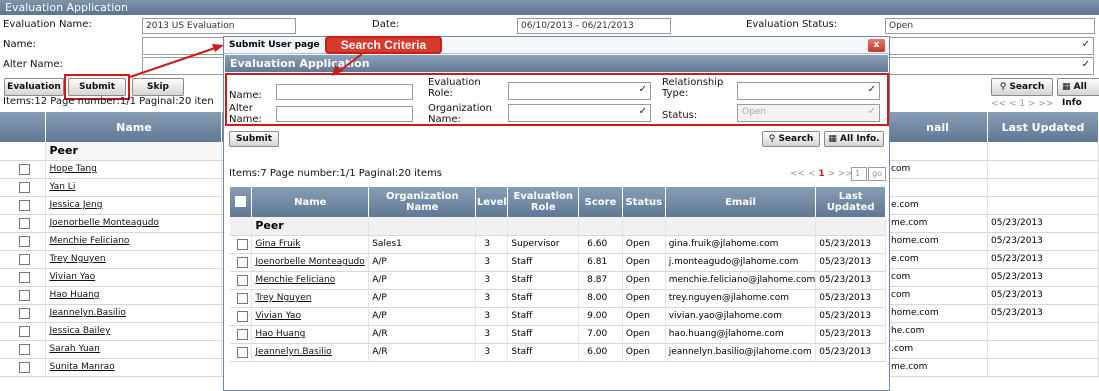  I want to click on search-criteria-callout: Search Criteria, so click(383, 45).